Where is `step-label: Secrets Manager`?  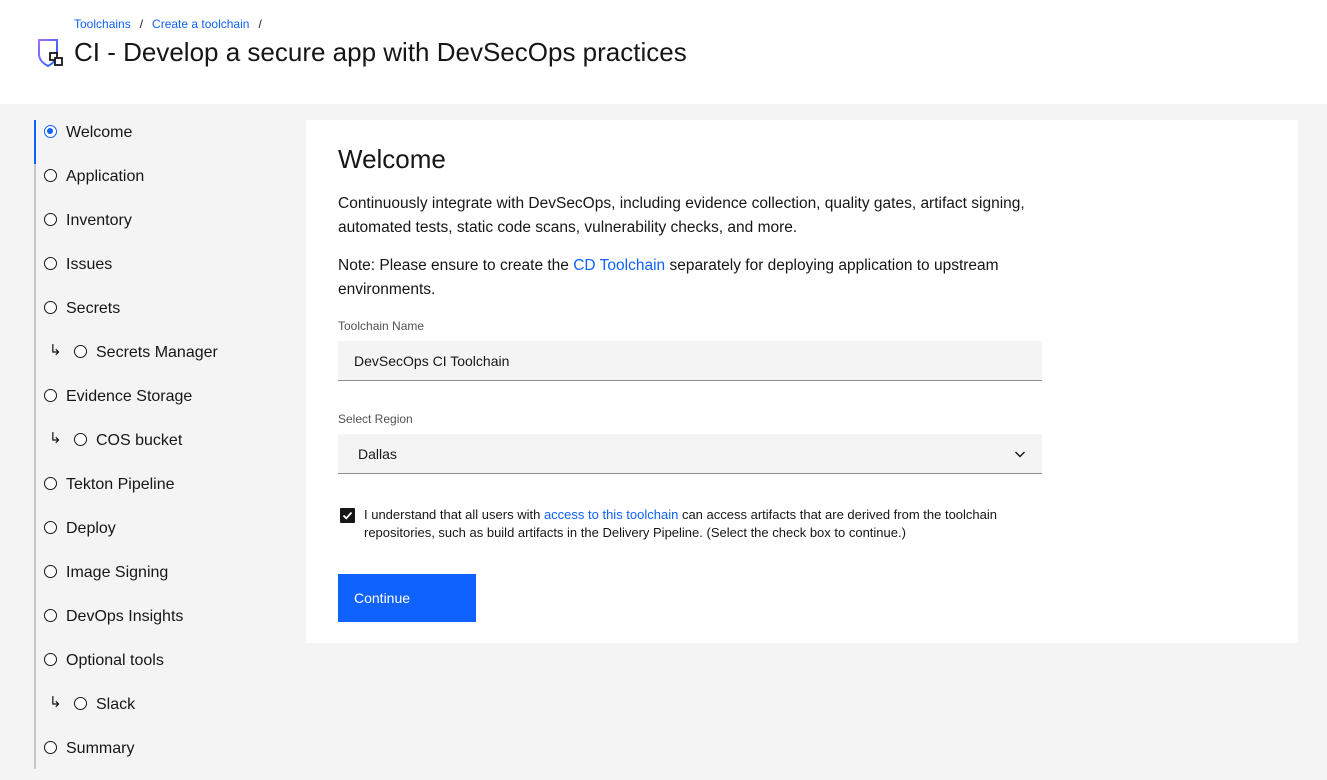
step-label: Secrets Manager is located at coordinates (157, 352).